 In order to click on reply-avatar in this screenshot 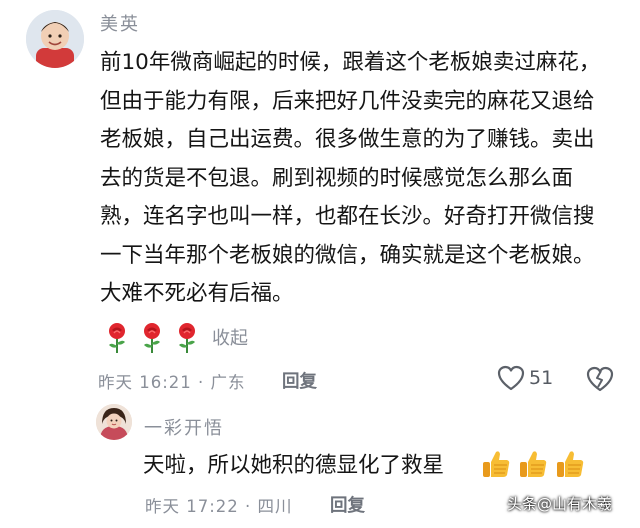, I will do `click(114, 422)`.